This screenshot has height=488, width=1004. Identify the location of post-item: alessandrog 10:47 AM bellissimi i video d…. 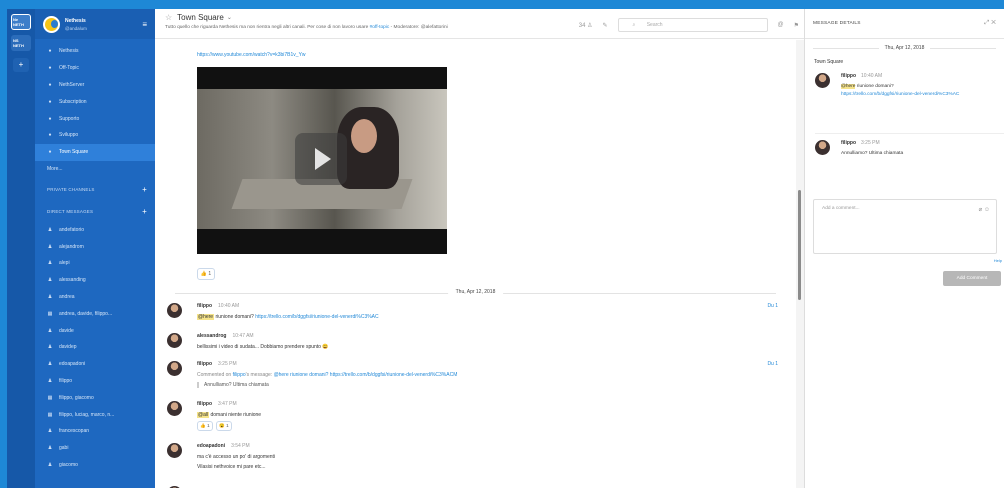
(476, 347).